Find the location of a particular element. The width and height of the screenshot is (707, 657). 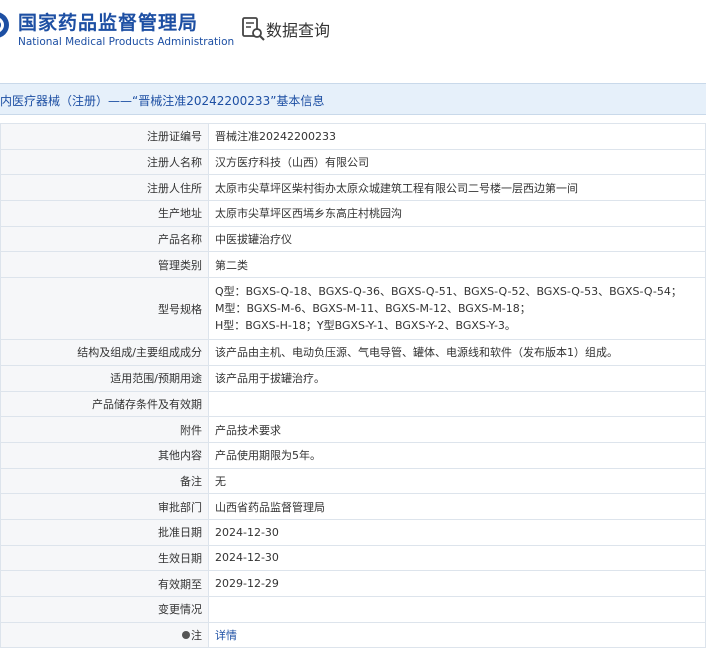

table-row: 备注 无 is located at coordinates (353, 481).